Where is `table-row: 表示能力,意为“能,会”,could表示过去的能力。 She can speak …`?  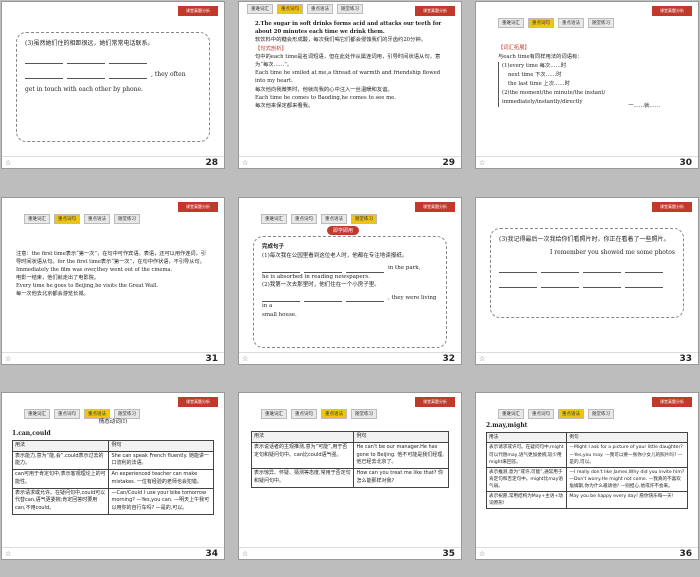 table-row: 表示能力,意为“能,会”,could表示过去的能力。 She can speak … is located at coordinates (112, 460).